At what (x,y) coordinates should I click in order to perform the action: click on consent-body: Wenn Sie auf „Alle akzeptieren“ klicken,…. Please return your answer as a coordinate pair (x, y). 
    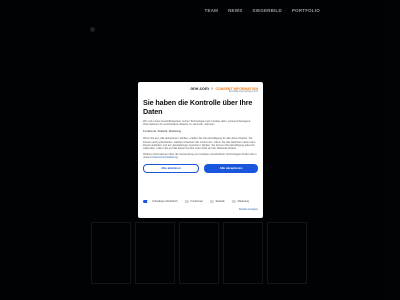
    Looking at the image, I should click on (199, 144).